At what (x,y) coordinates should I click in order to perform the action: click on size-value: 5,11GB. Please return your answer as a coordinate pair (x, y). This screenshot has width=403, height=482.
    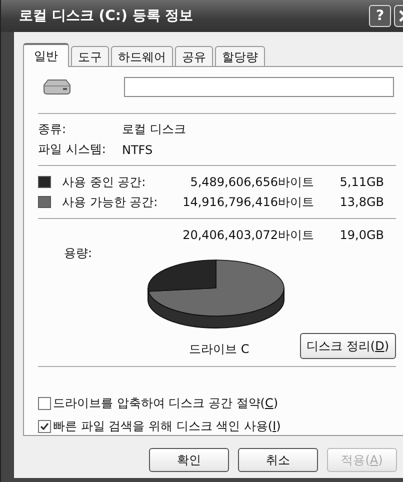
    Looking at the image, I should click on (361, 182).